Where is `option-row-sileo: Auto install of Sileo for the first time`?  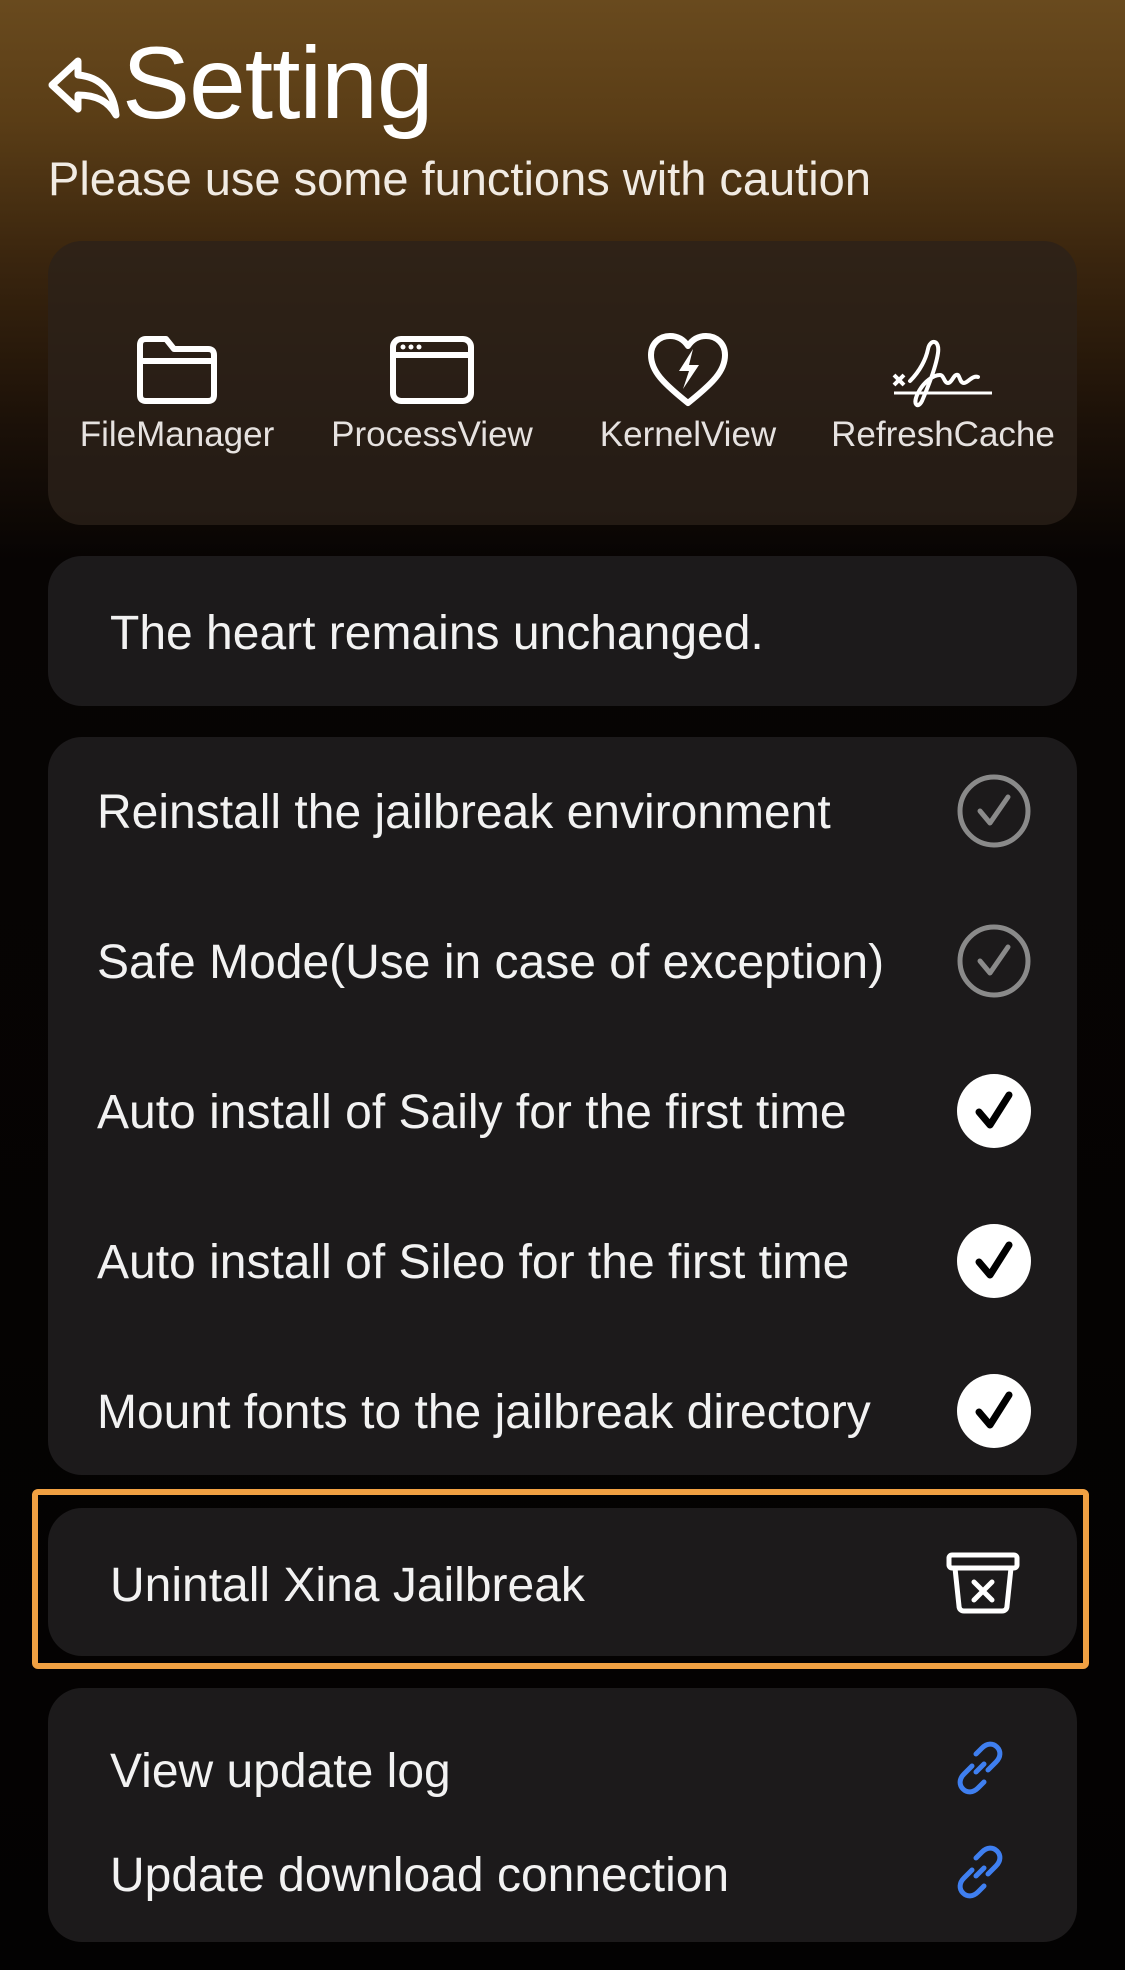
option-row-sileo: Auto install of Sileo for the first time is located at coordinates (562, 1262).